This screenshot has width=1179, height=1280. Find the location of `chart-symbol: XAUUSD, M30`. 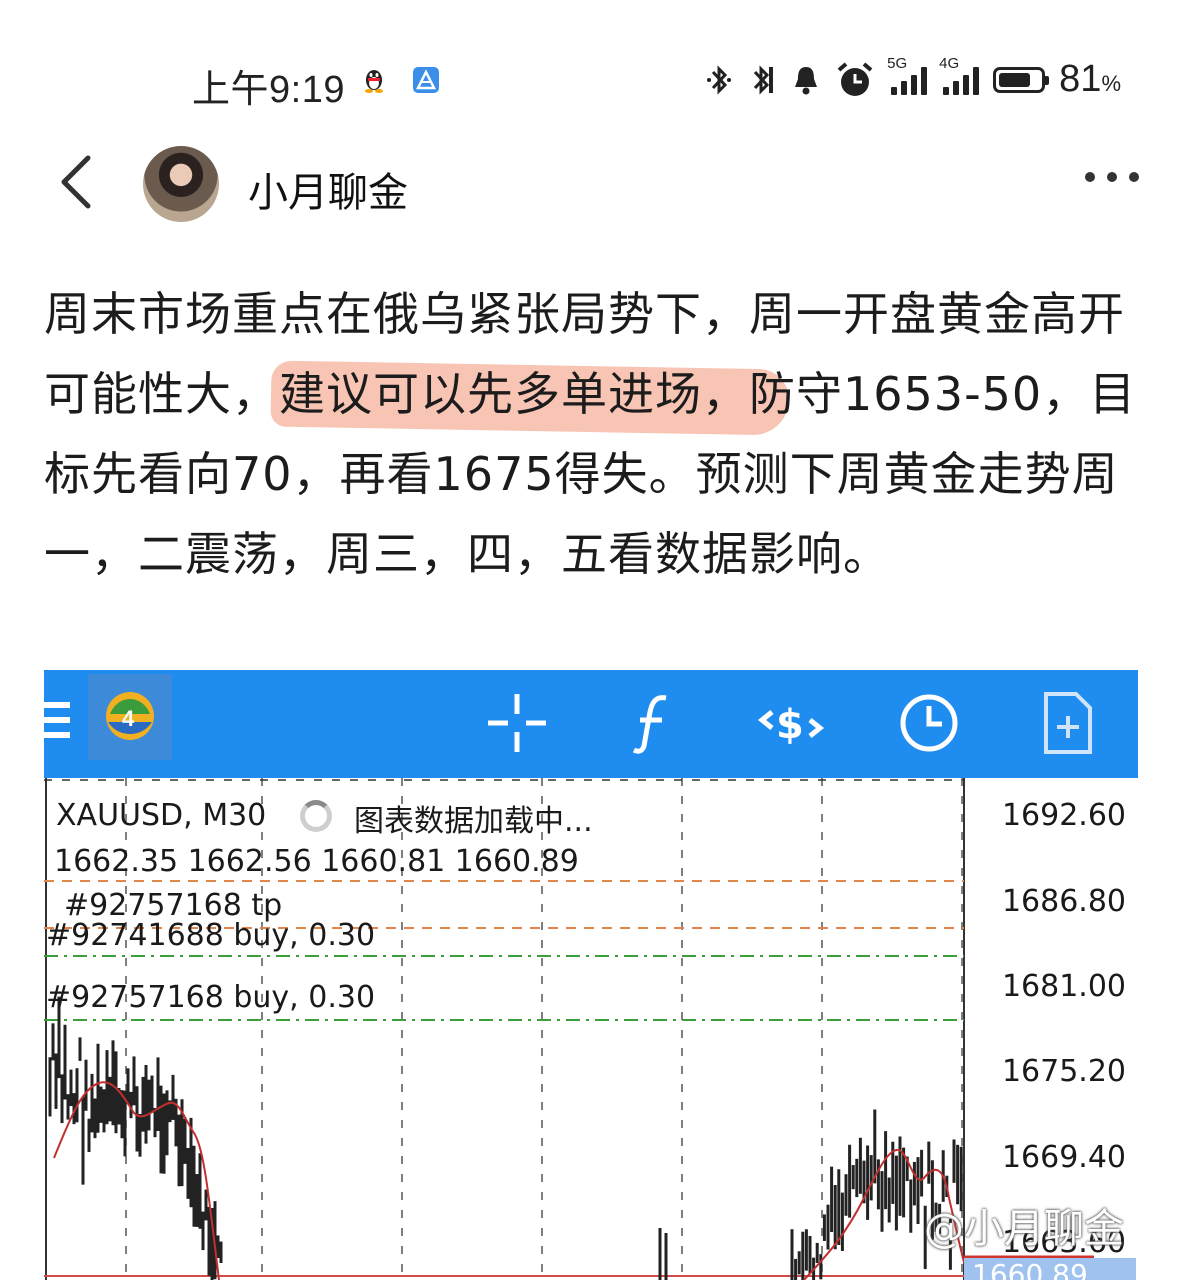

chart-symbol: XAUUSD, M30 is located at coordinates (161, 815).